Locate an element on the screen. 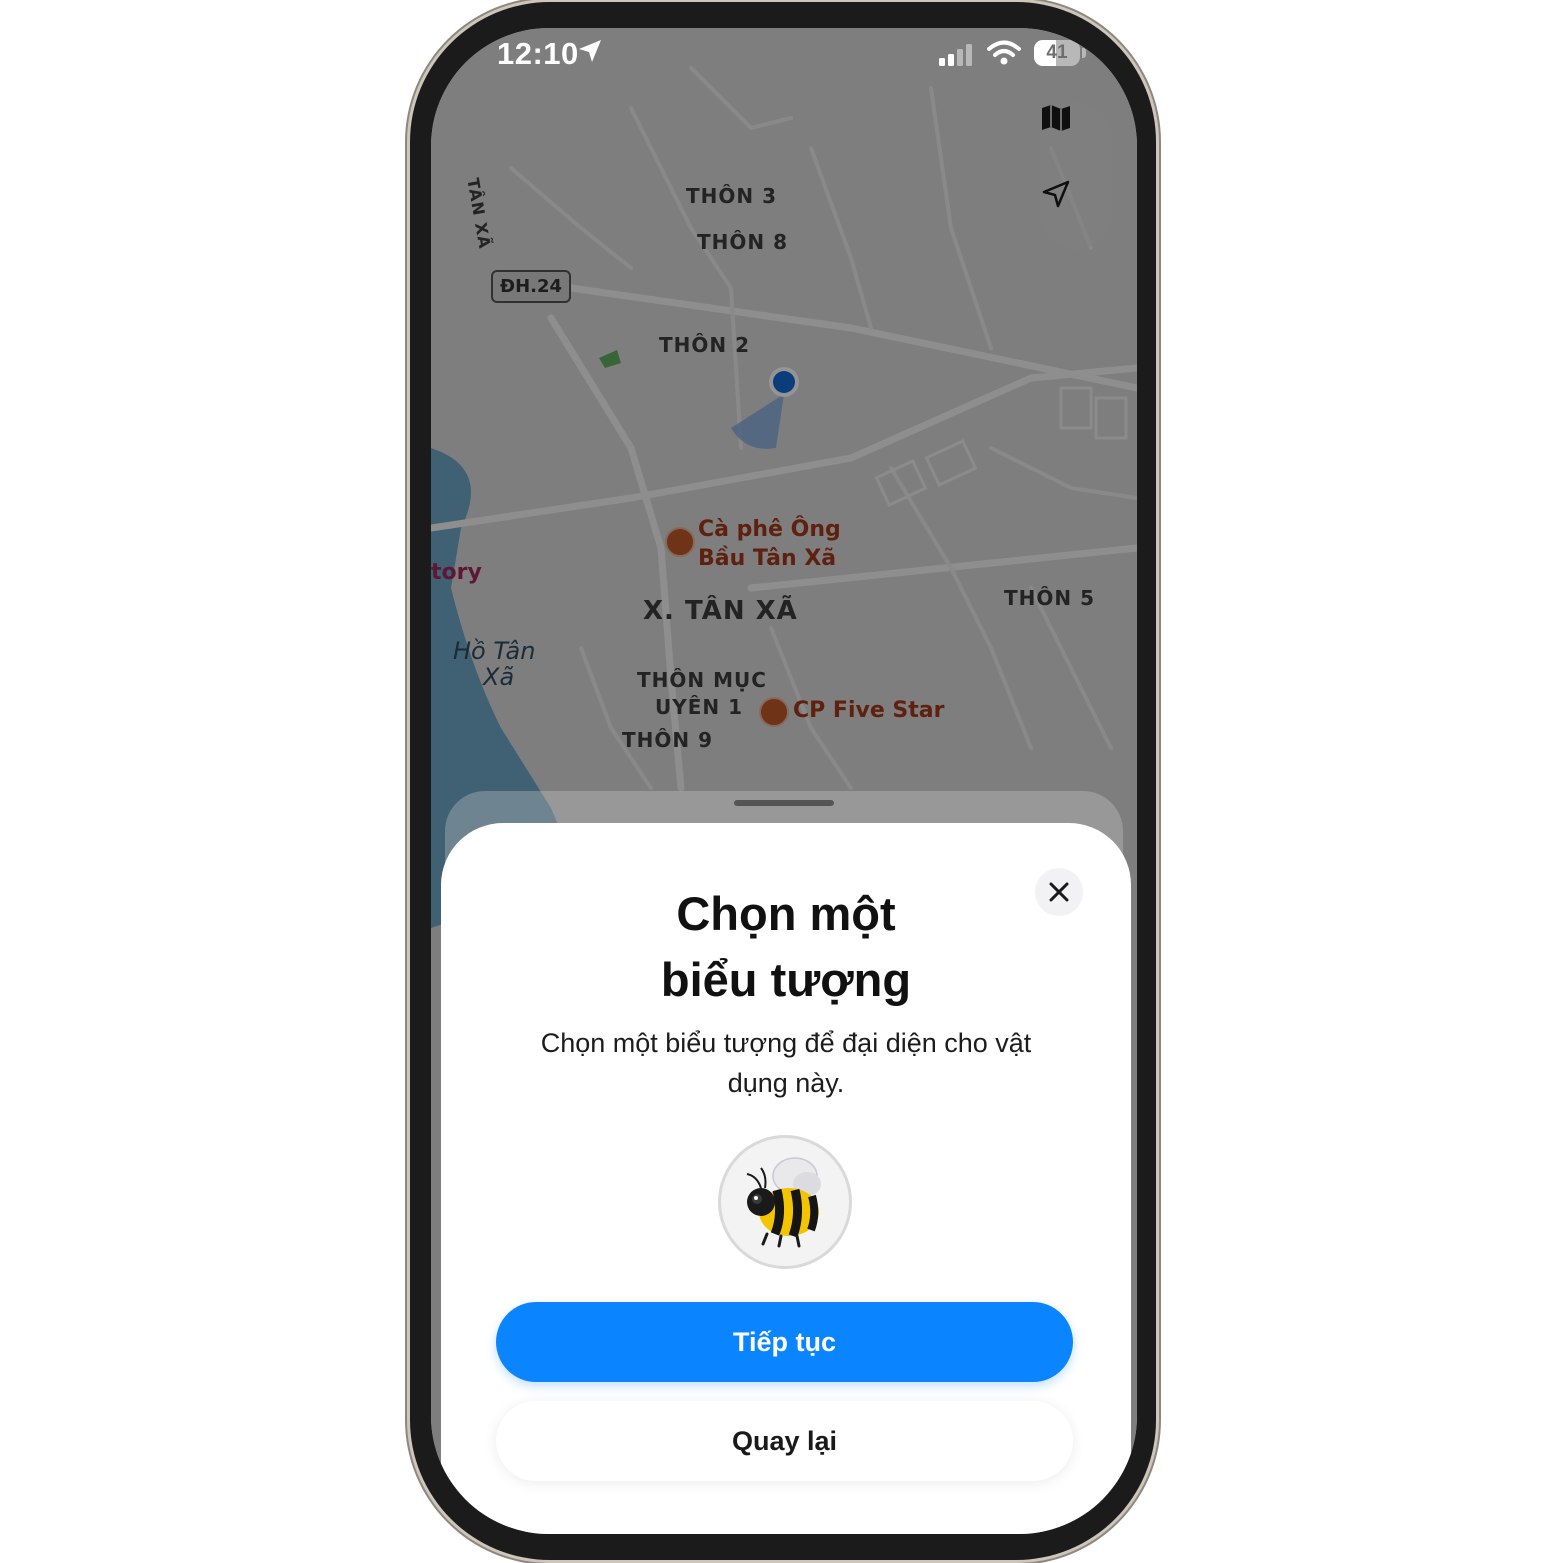 The width and height of the screenshot is (1563, 1563). continue-button: Tiếp tục is located at coordinates (784, 1342).